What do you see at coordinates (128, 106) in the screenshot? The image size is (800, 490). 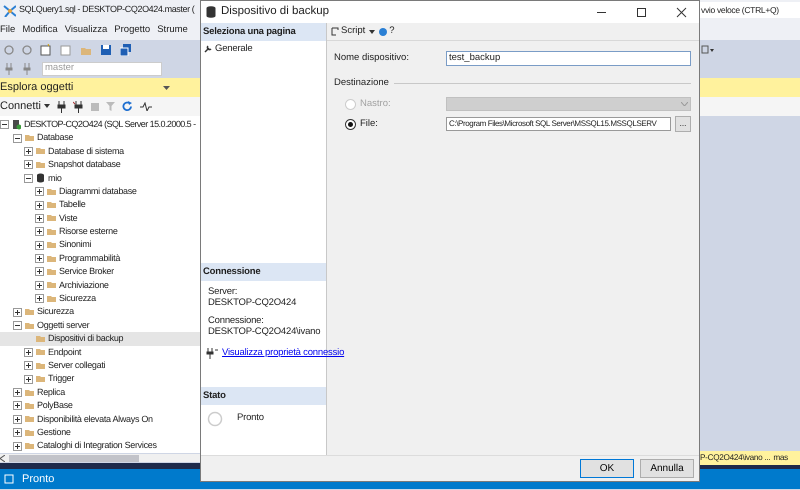 I see `refresh-icon` at bounding box center [128, 106].